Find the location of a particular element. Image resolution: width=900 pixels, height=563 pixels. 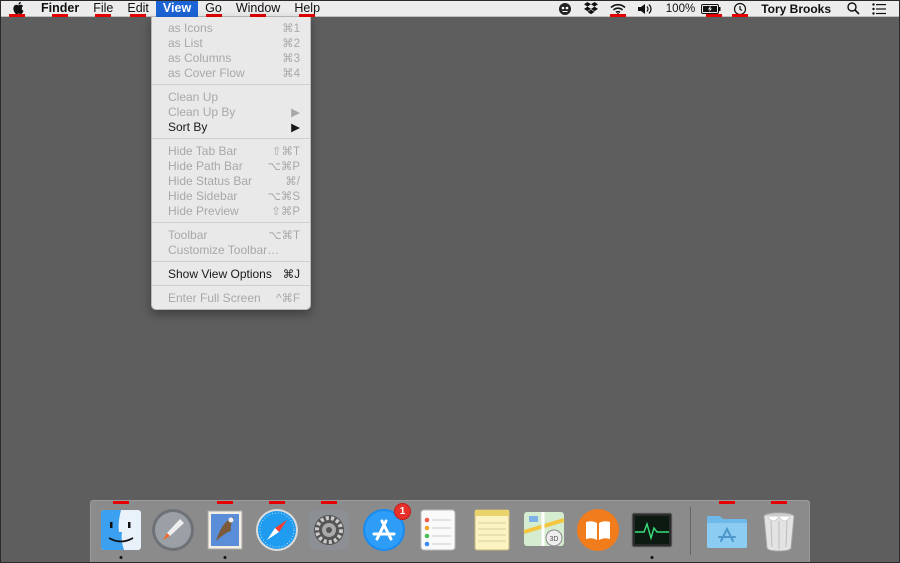

menu-item-shortcut: ^⌘F is located at coordinates (288, 298).